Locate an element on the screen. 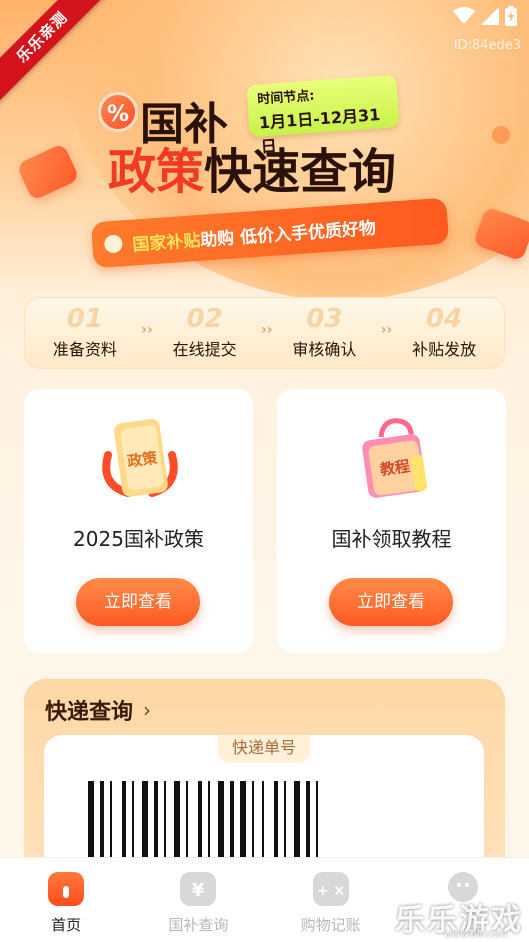 The height and width of the screenshot is (942, 529). slogan-text: 助购 低价入手优质好物 is located at coordinates (288, 234).